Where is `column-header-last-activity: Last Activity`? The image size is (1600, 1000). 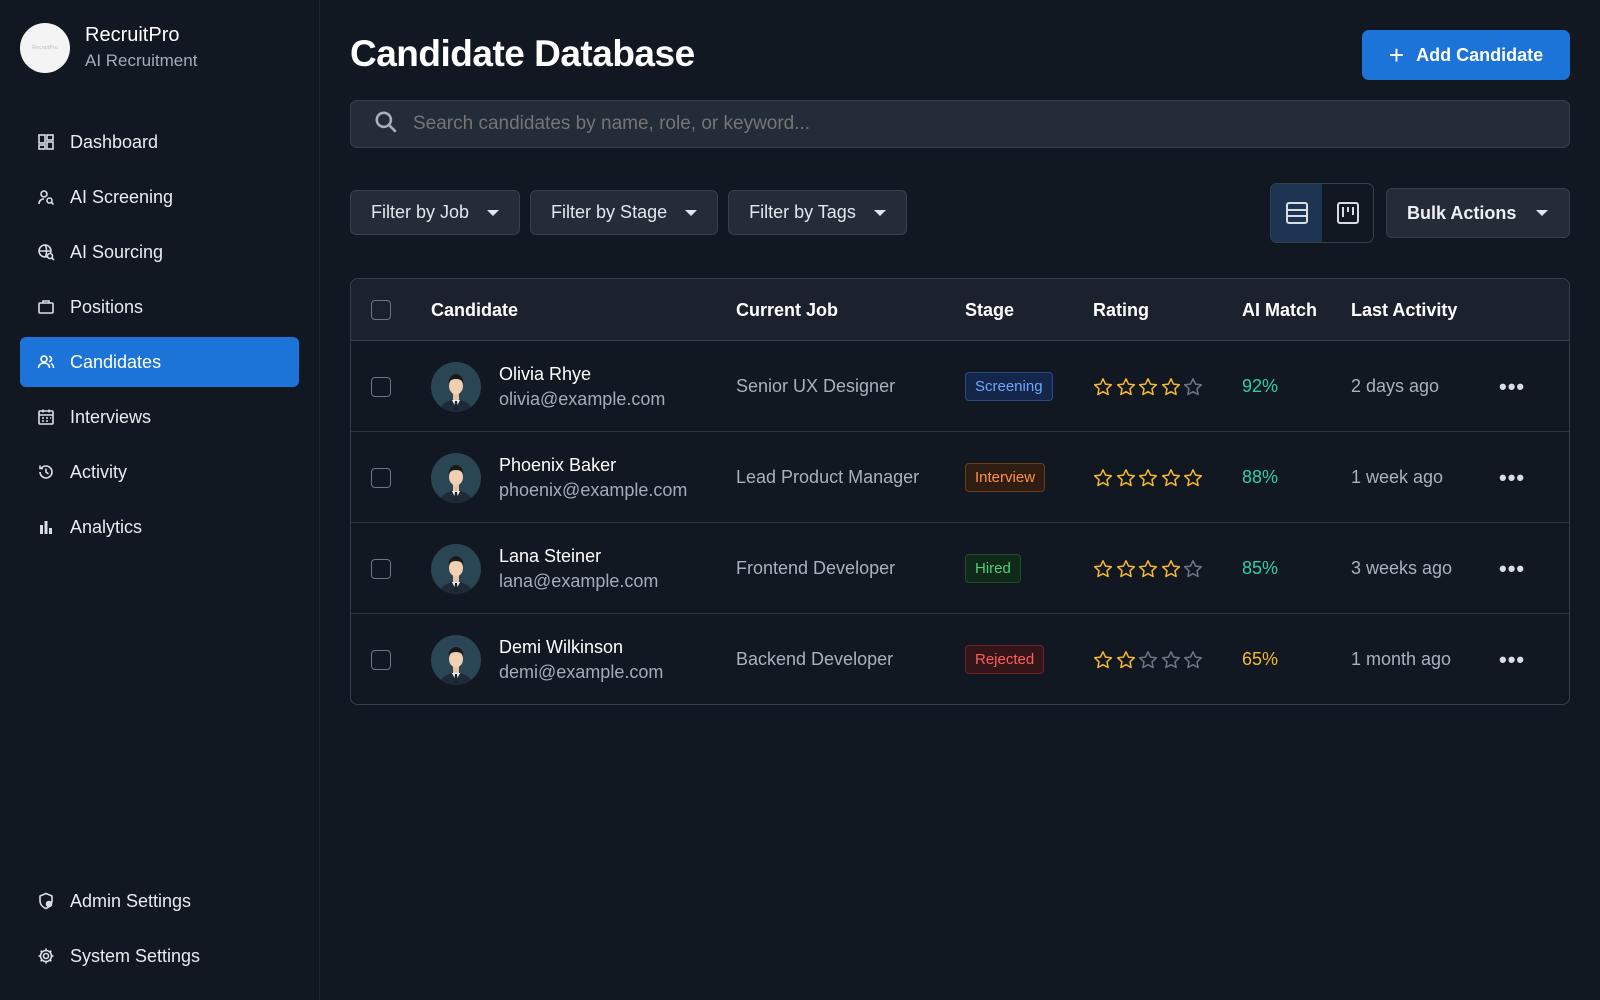 column-header-last-activity: Last Activity is located at coordinates (1404, 310).